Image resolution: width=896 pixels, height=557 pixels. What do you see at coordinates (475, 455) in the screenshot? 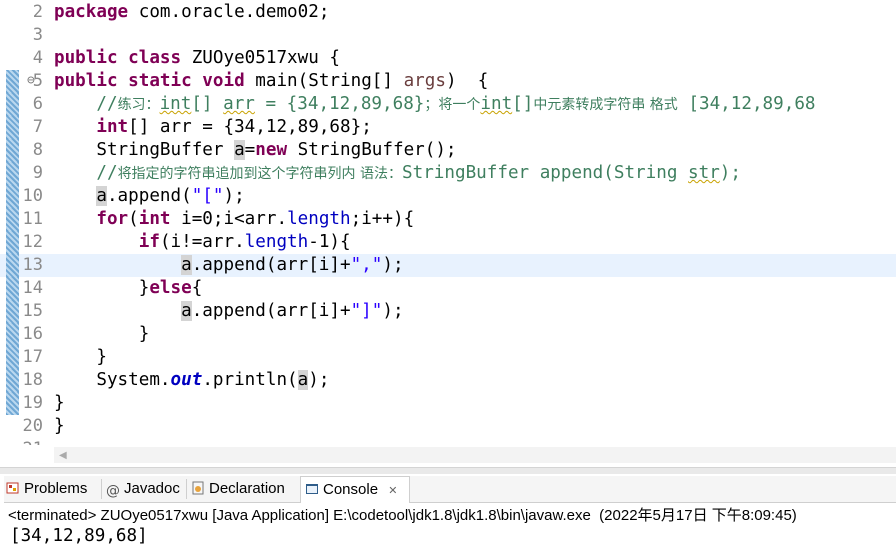
I see `horizontal-scrollbar: ◀` at bounding box center [475, 455].